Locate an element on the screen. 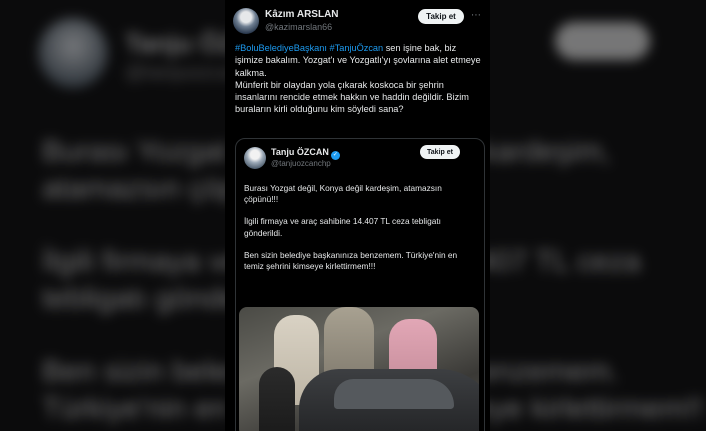 The width and height of the screenshot is (706, 431). quoted-video-thumbnail is located at coordinates (359, 369).